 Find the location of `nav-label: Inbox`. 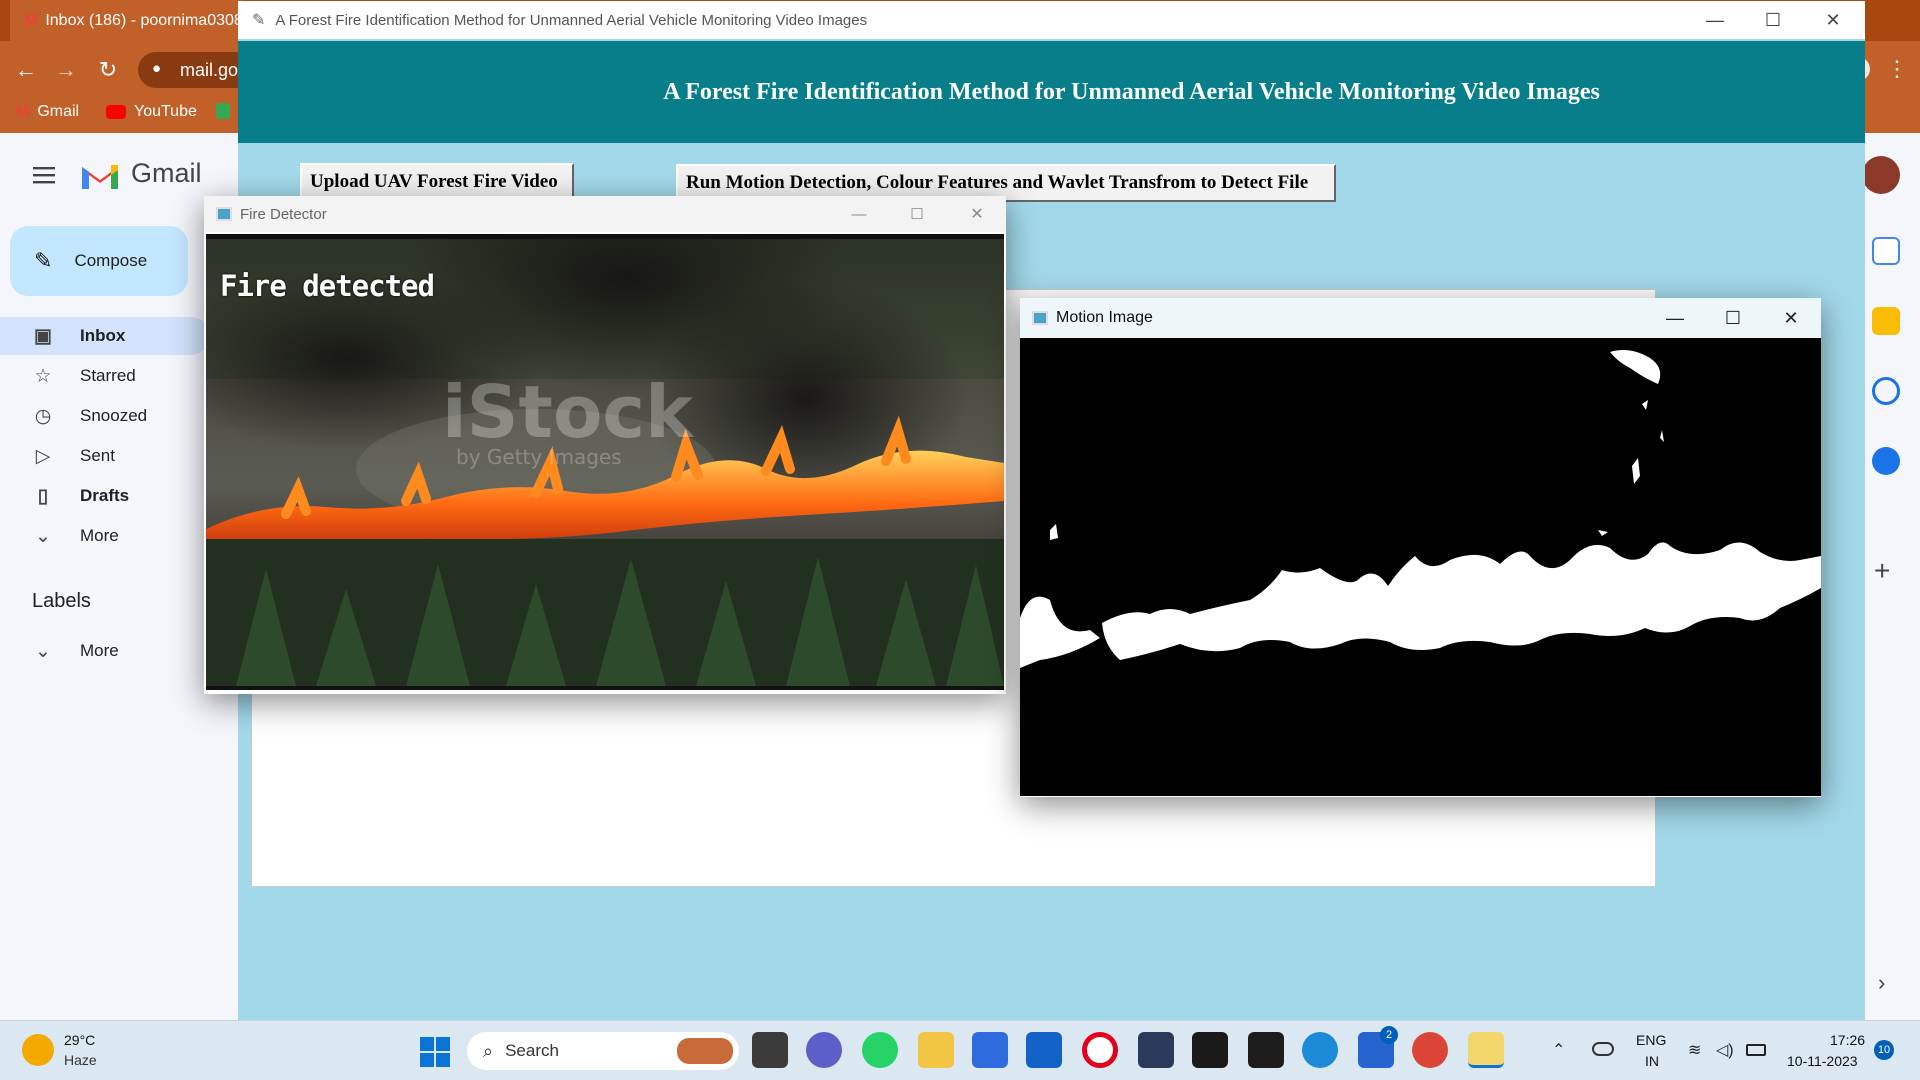

nav-label: Inbox is located at coordinates (103, 335).